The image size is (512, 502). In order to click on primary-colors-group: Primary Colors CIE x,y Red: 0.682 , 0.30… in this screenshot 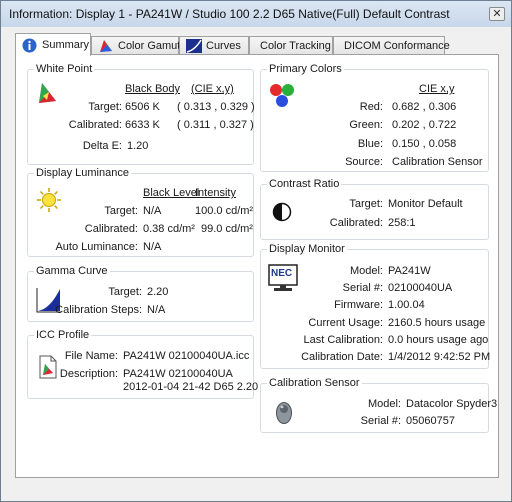, I will do `click(374, 117)`.